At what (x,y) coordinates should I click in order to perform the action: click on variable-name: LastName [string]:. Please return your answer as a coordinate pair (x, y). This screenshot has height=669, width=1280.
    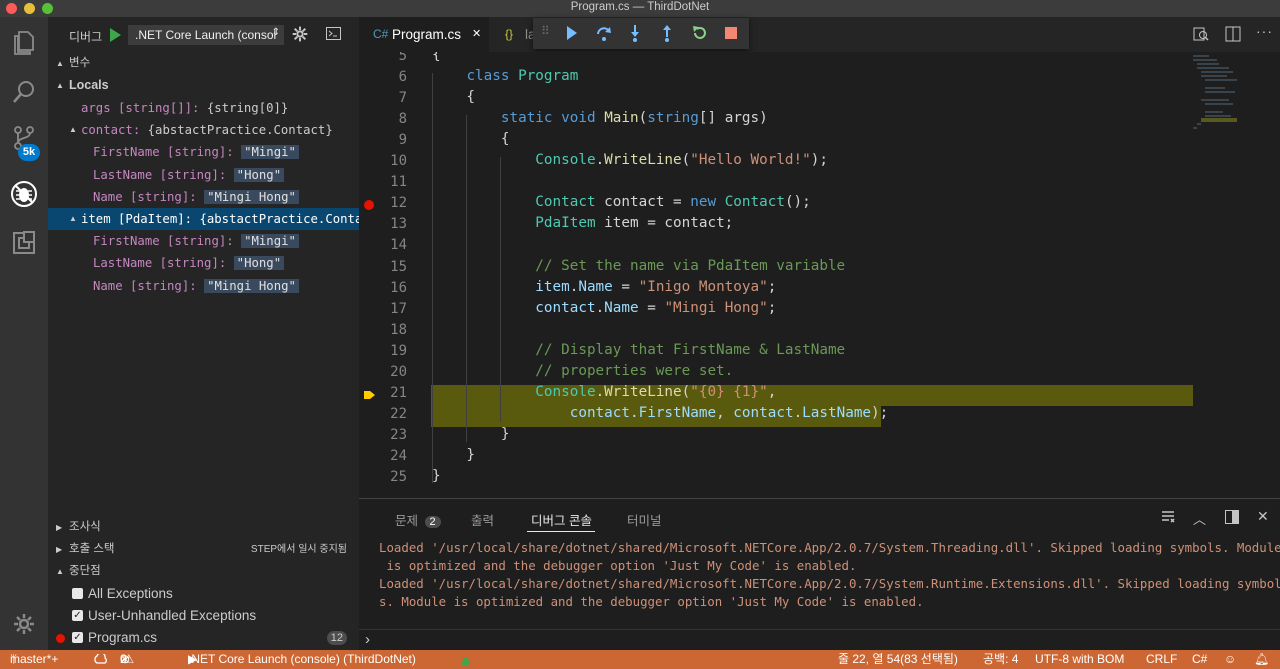
    Looking at the image, I should click on (160, 174).